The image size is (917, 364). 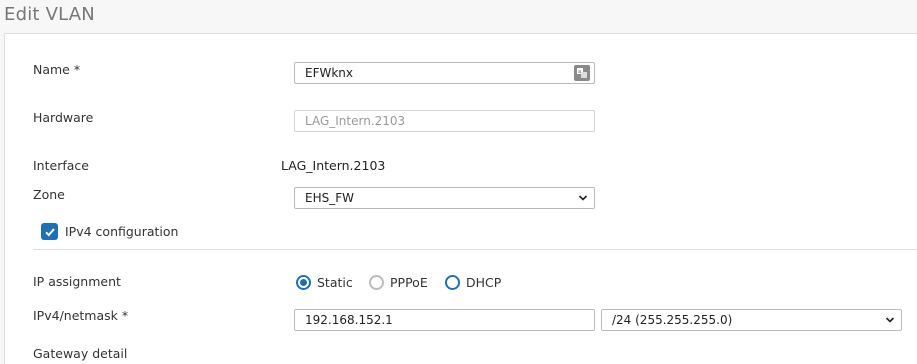 I want to click on radio-static-label: Static, so click(x=335, y=282).